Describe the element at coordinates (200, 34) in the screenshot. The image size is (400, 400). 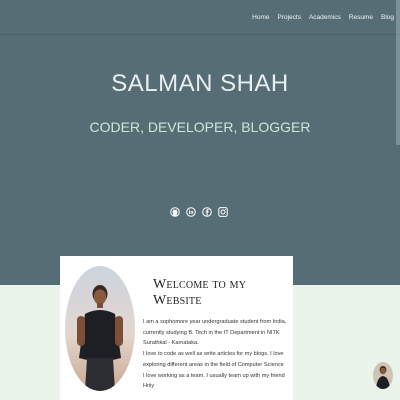
I see `nav-divider` at that location.